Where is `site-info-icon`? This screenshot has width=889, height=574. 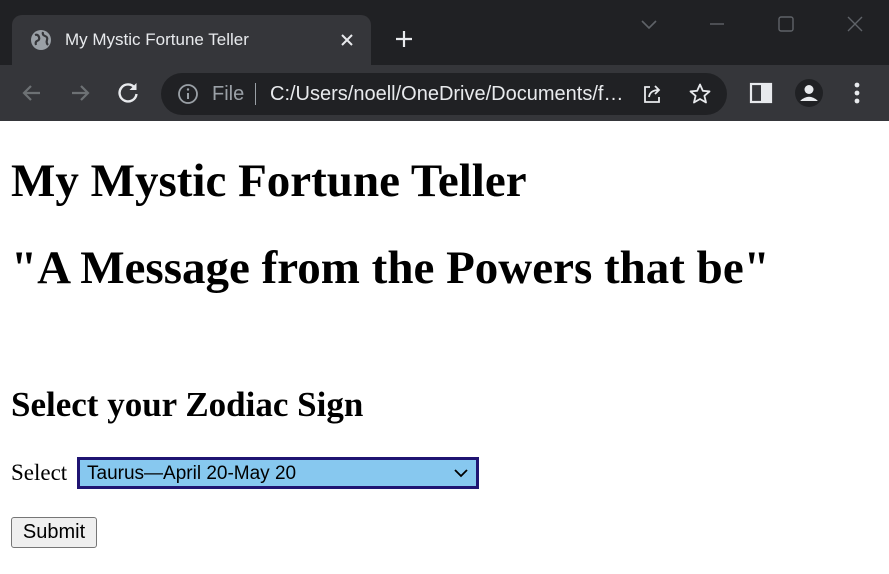
site-info-icon is located at coordinates (188, 94).